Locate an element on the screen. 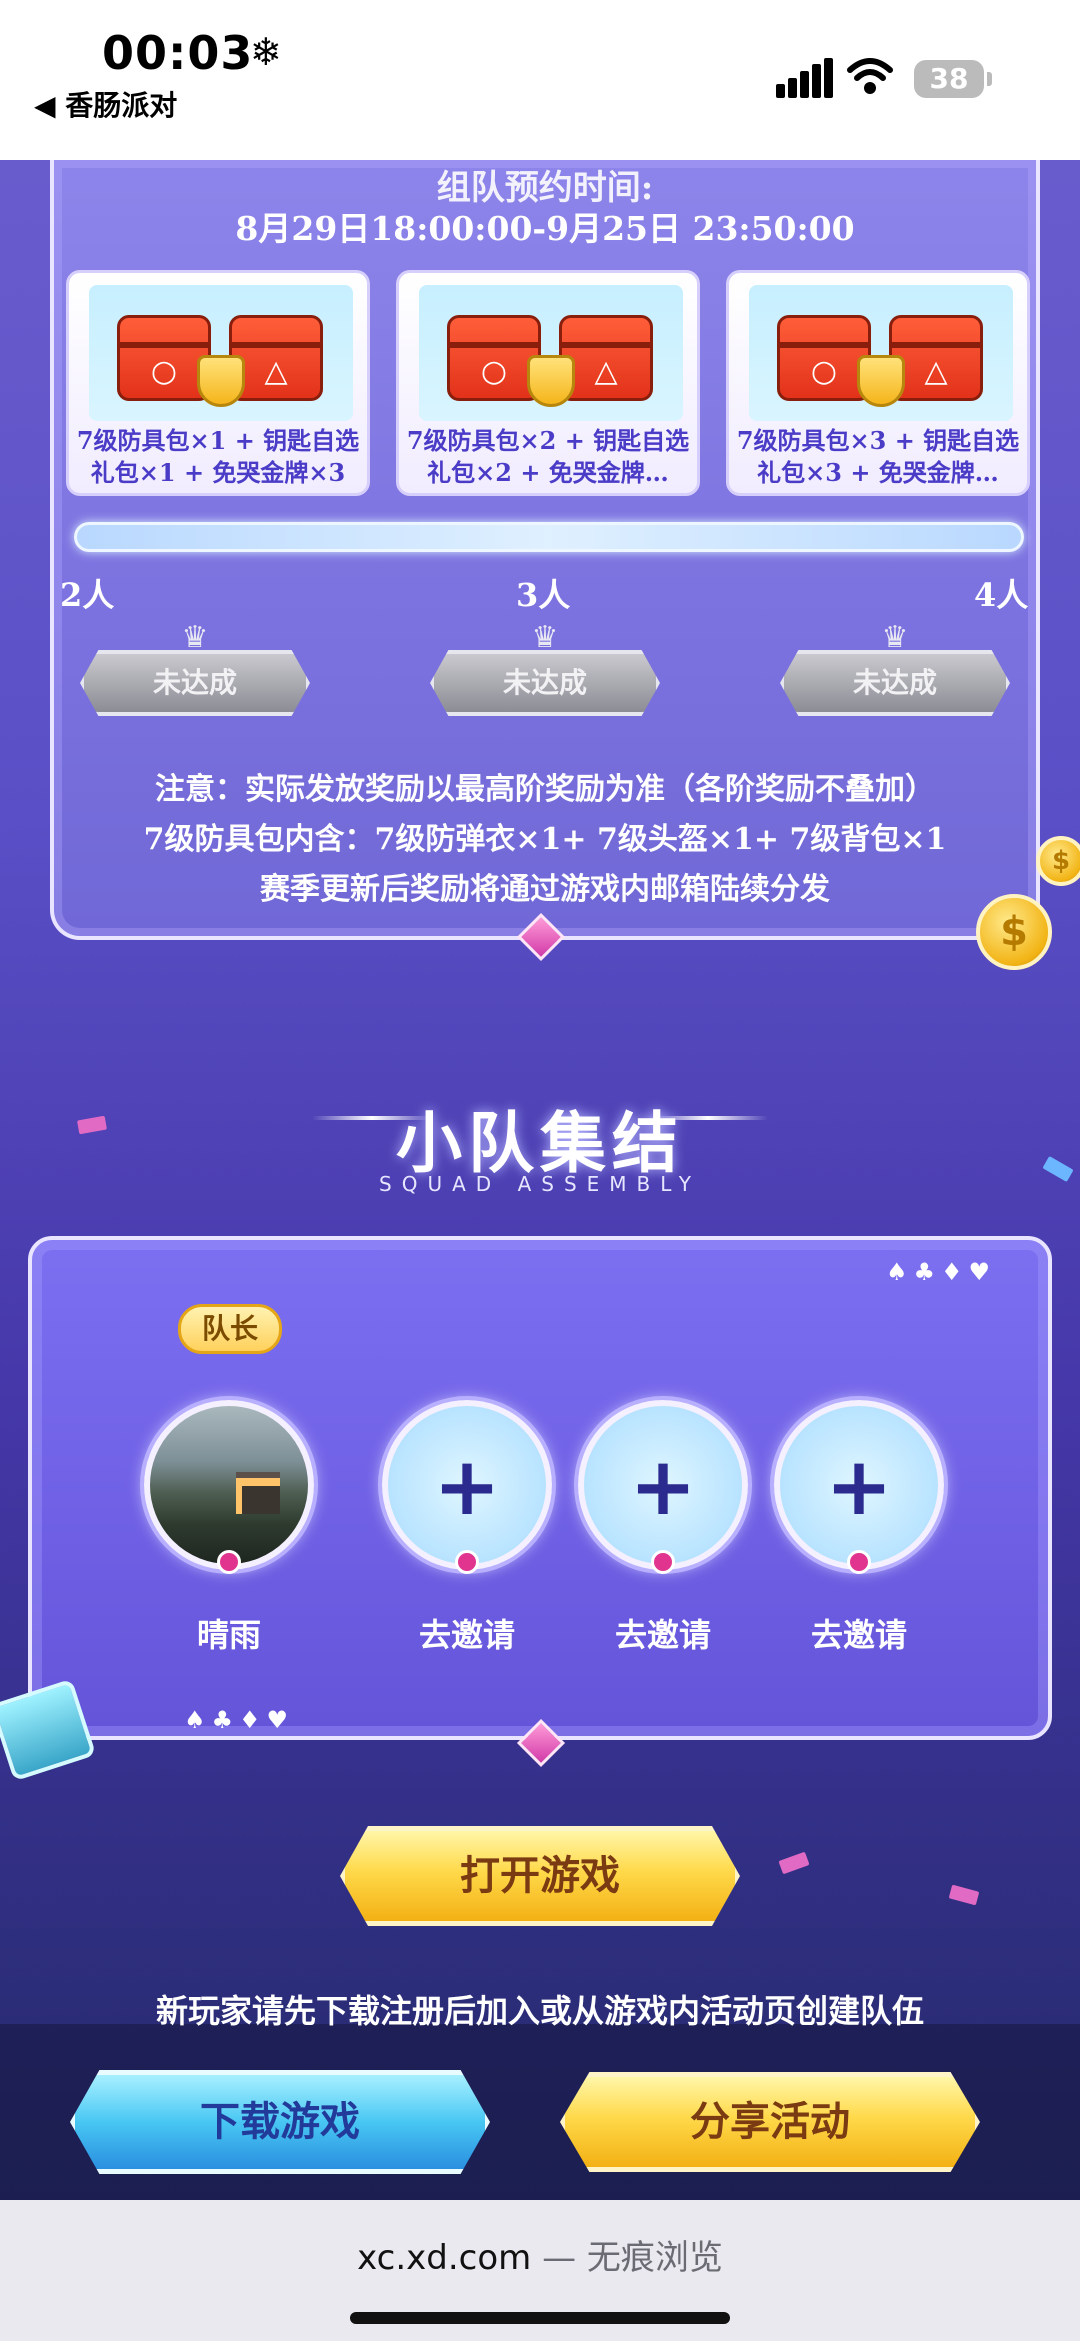 This screenshot has width=1080, height=2341. url-host: xc.xd.com is located at coordinates (444, 2258).